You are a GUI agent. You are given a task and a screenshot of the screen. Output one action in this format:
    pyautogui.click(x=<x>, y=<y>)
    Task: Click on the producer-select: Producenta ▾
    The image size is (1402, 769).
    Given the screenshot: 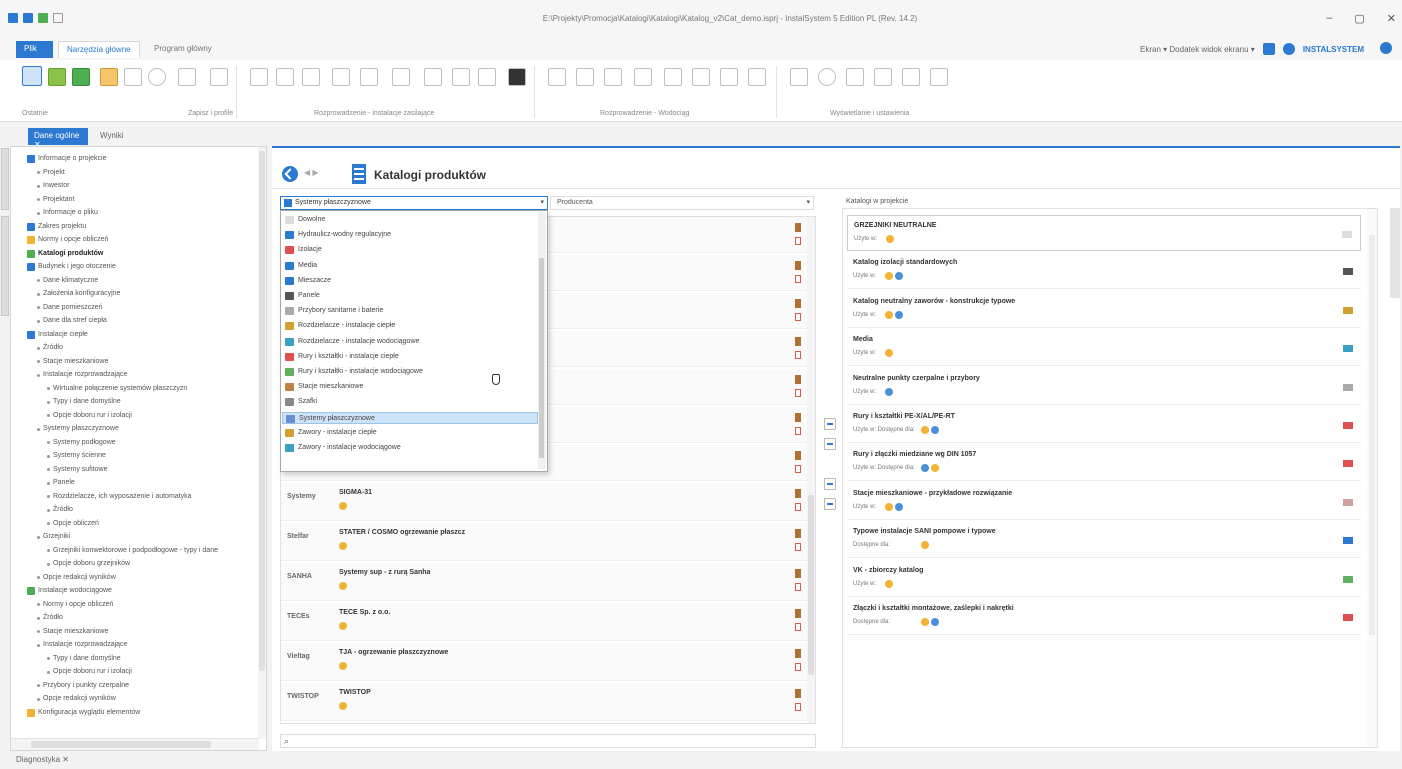 What is the action you would take?
    pyautogui.click(x=682, y=203)
    